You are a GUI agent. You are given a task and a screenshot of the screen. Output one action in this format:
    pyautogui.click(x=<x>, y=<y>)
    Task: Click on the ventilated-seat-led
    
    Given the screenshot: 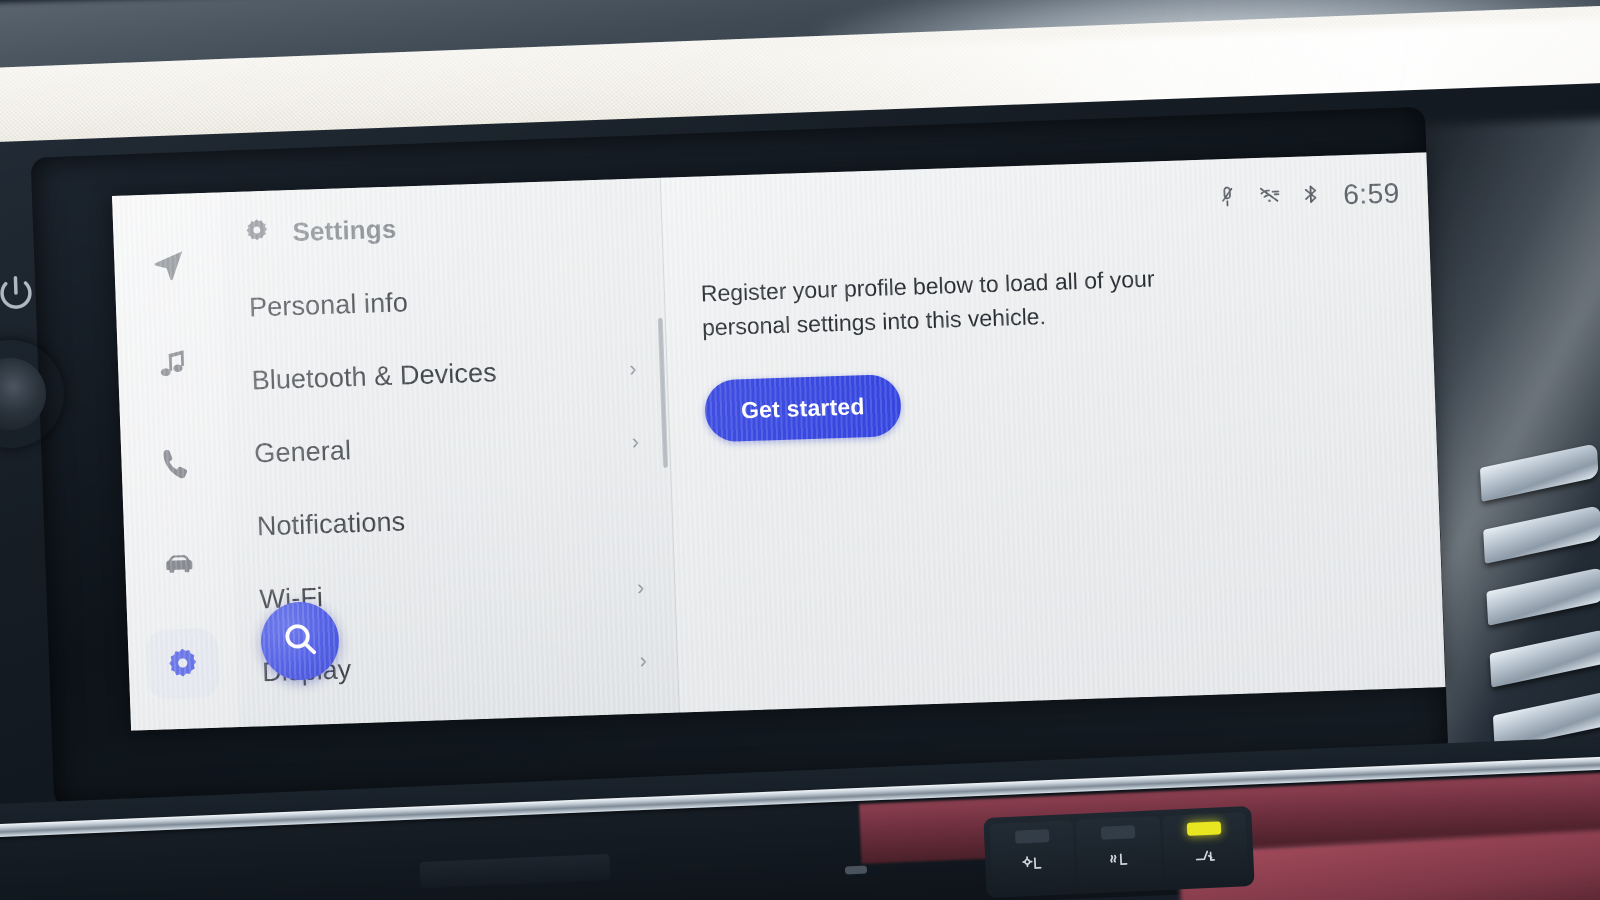 What is the action you would take?
    pyautogui.click(x=1032, y=836)
    